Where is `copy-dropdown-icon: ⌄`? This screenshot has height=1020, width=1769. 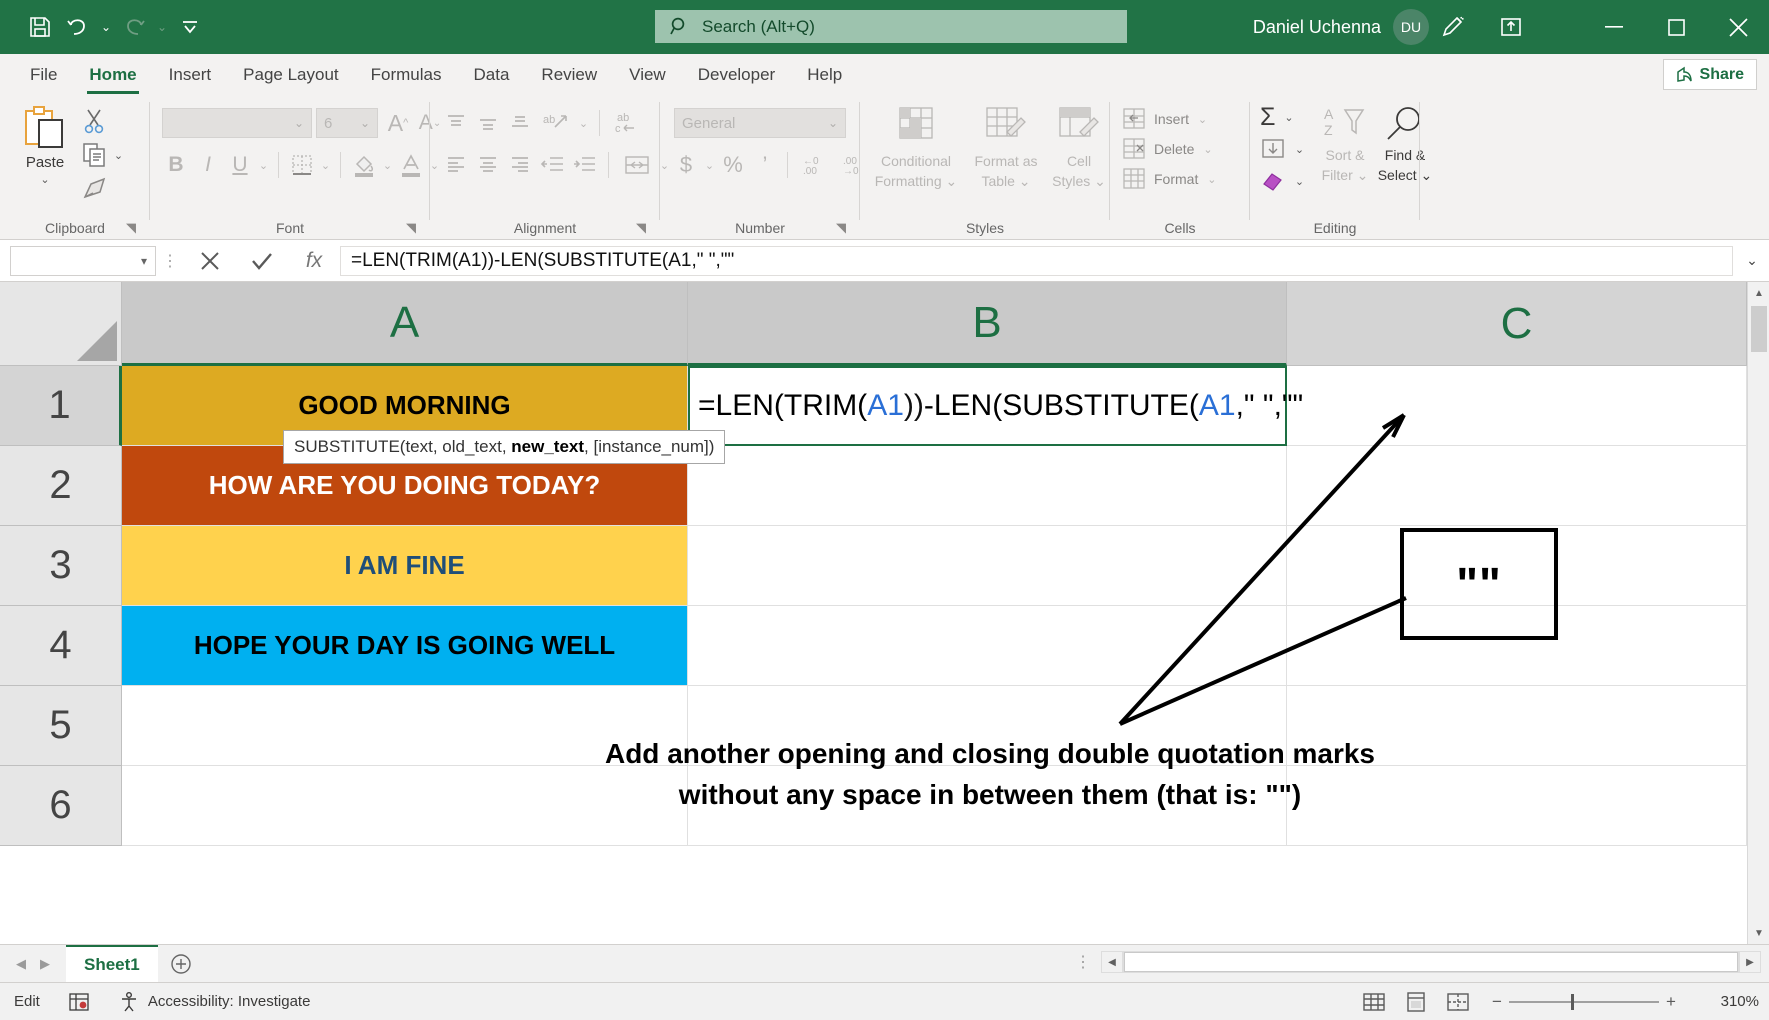
copy-dropdown-icon: ⌄ is located at coordinates (118, 155).